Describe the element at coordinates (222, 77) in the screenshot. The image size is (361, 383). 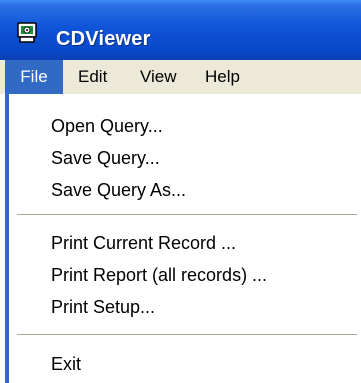
I see `menu-help: Help` at that location.